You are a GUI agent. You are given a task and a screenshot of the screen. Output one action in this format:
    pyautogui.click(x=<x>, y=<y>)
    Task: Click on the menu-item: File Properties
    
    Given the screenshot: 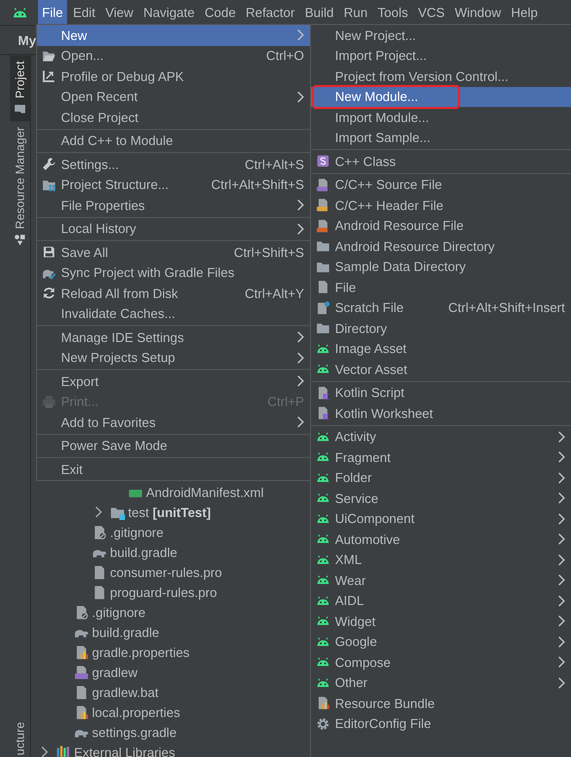 What is the action you would take?
    pyautogui.click(x=173, y=205)
    